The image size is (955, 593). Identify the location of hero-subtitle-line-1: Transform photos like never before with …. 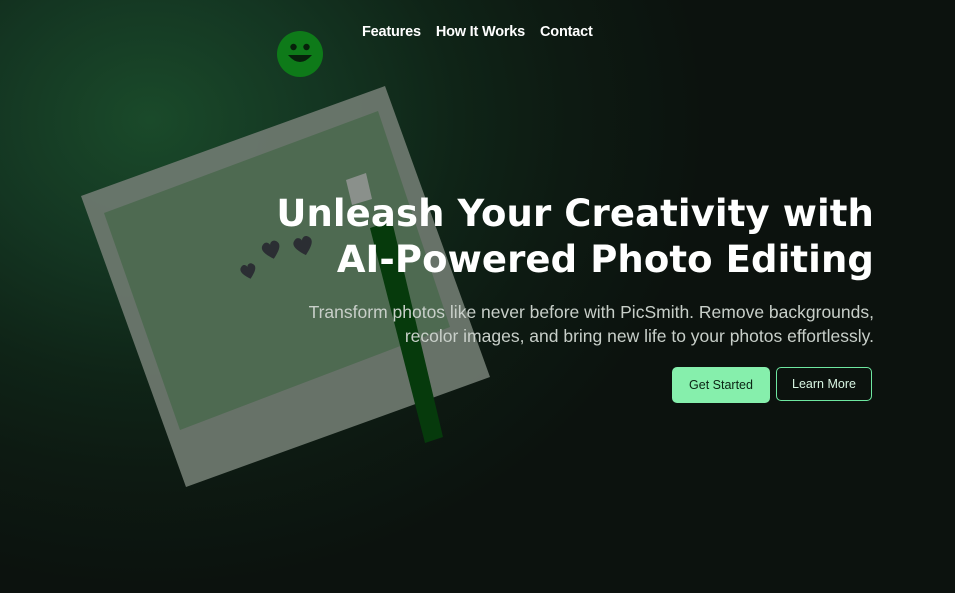
(591, 312).